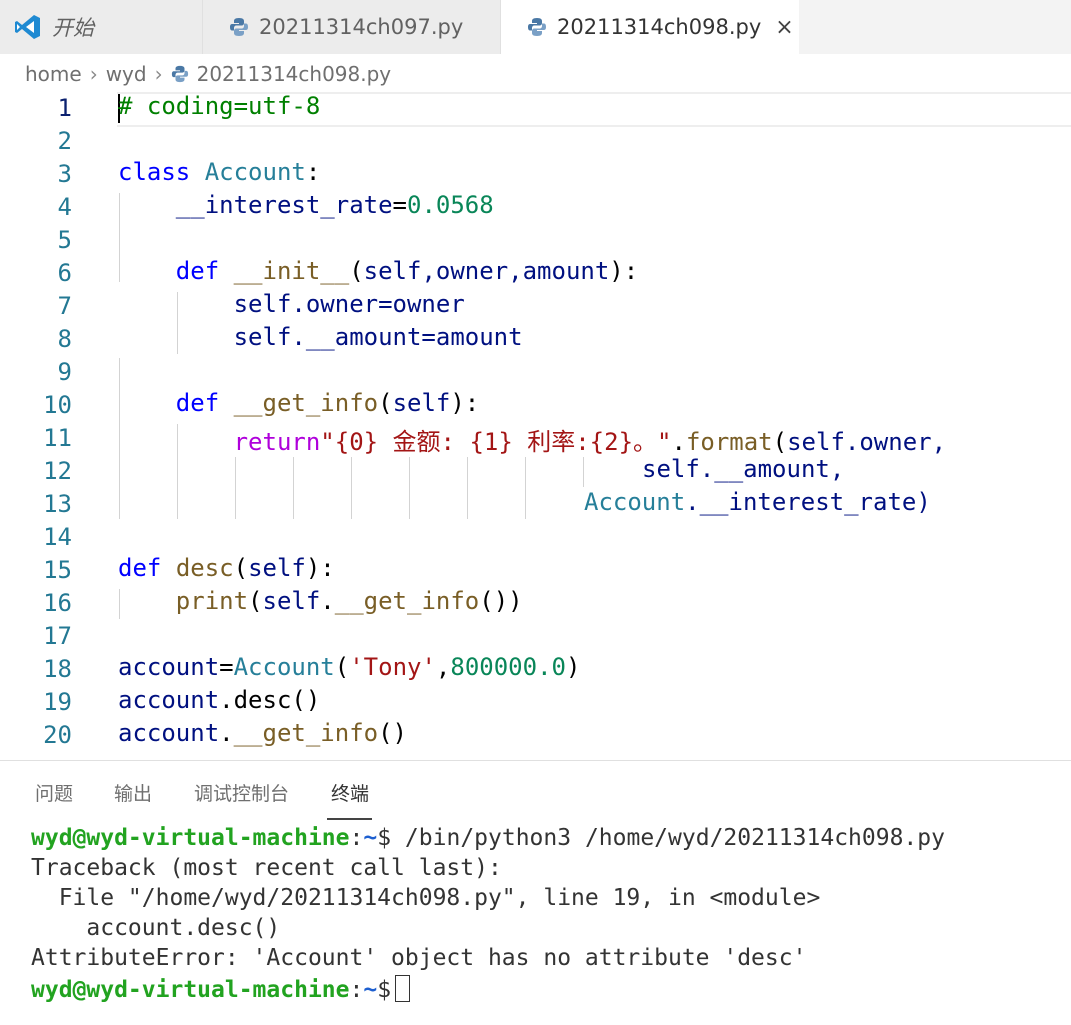  Describe the element at coordinates (508, 667) in the screenshot. I see `number-token: 800000.0` at that location.